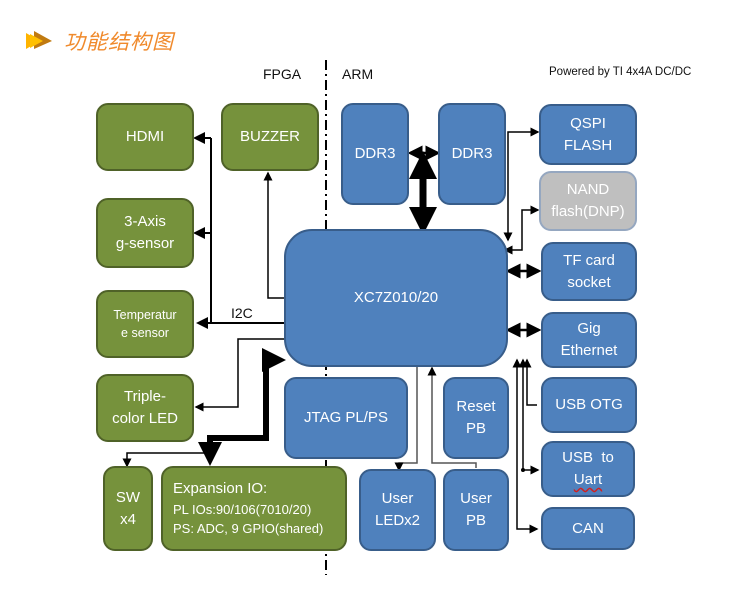 This screenshot has width=750, height=598. I want to click on expansion-title: Expansion IO:, so click(220, 488).